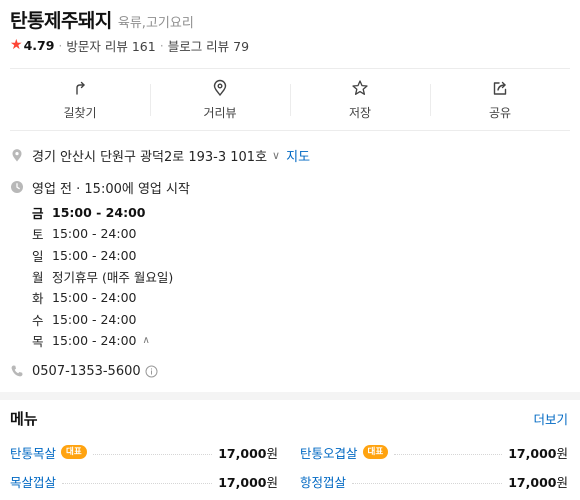 This screenshot has width=580, height=500. Describe the element at coordinates (290, 396) in the screenshot. I see `section-divider` at that location.